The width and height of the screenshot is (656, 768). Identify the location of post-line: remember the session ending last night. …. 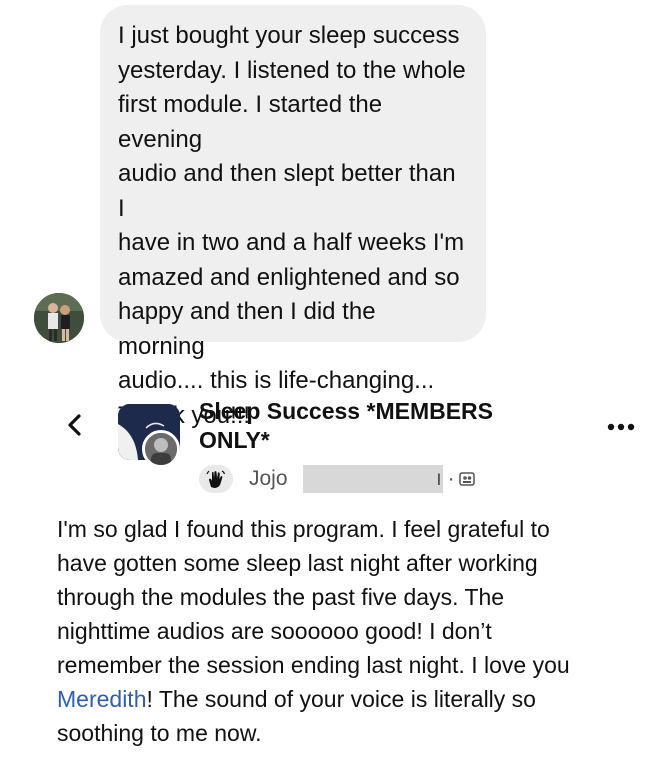
(313, 665).